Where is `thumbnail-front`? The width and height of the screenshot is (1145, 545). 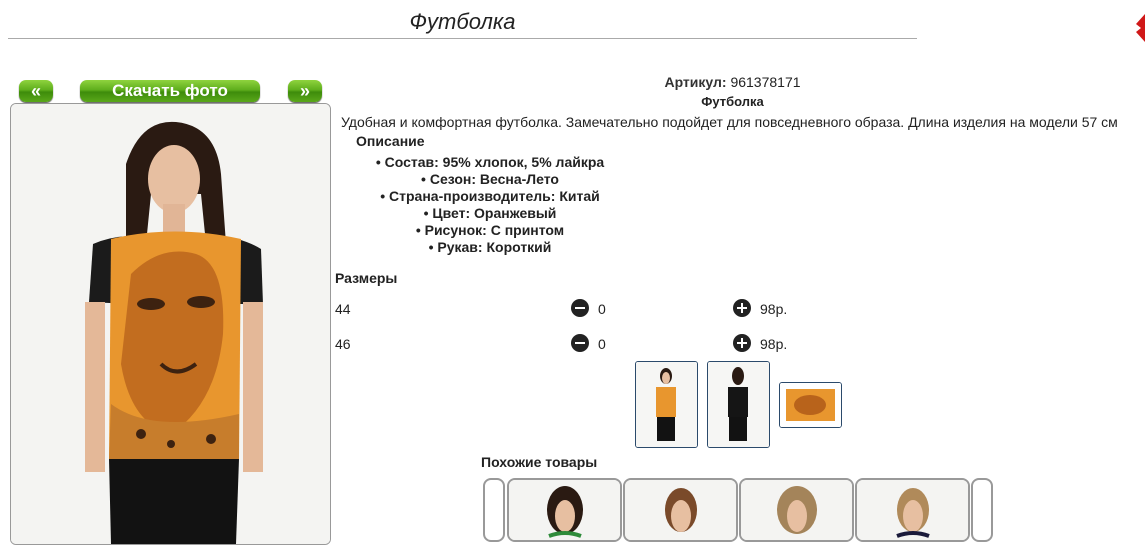
thumbnail-front is located at coordinates (666, 404).